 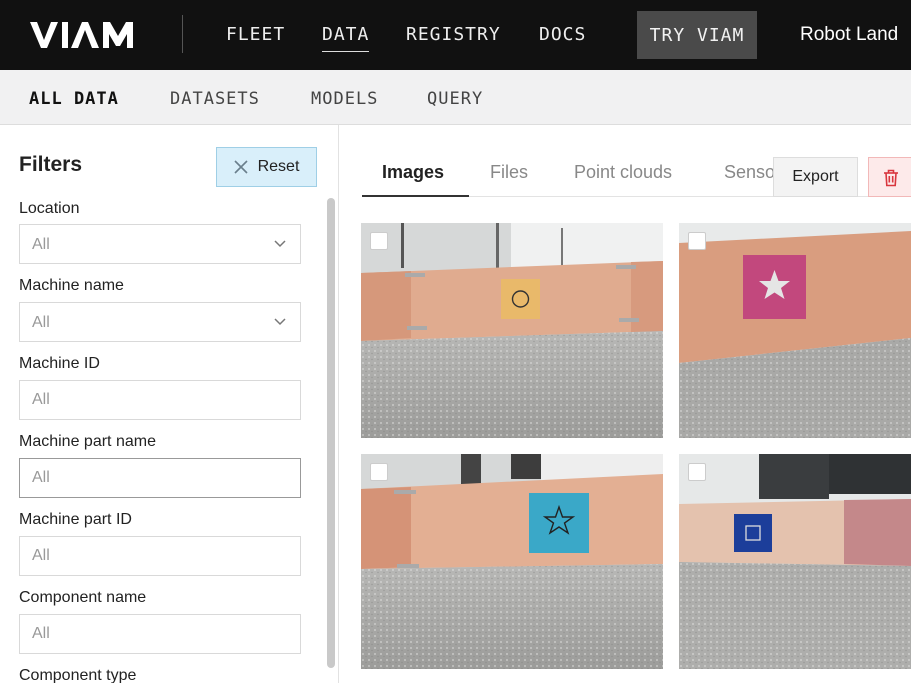 What do you see at coordinates (41, 322) in the screenshot?
I see `machine-name-value: All` at bounding box center [41, 322].